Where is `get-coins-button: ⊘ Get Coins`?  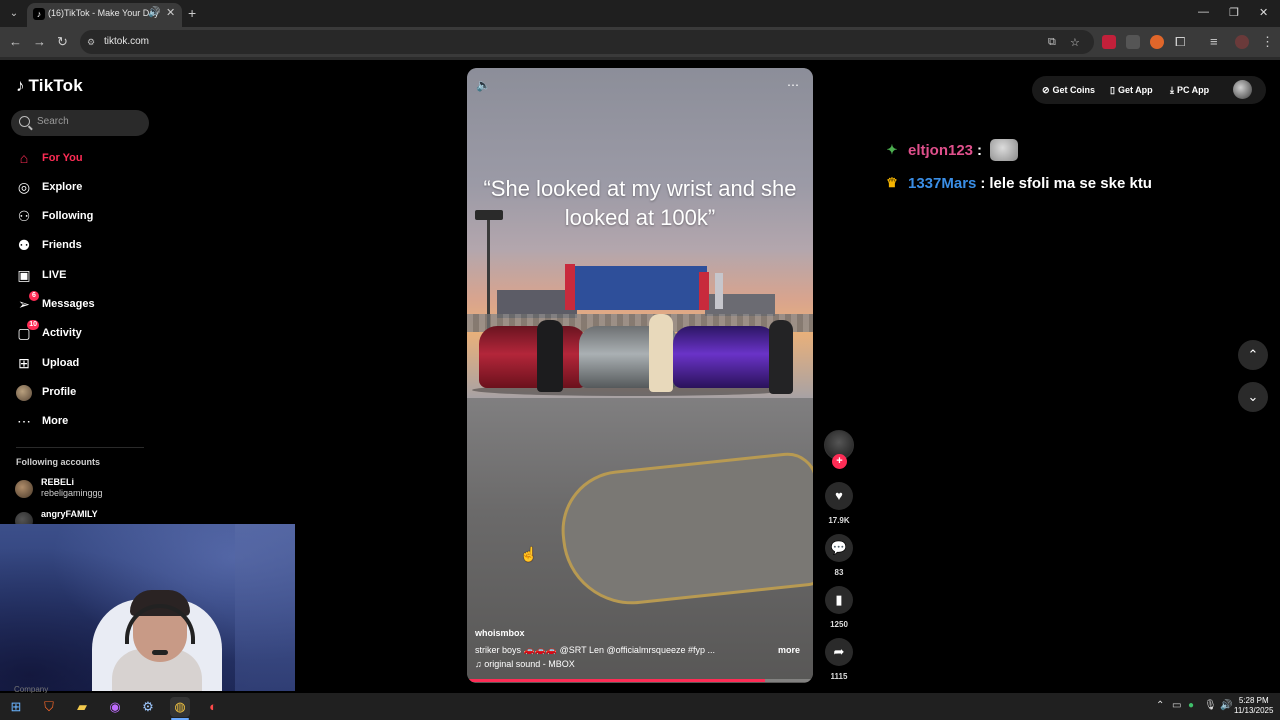 get-coins-button: ⊘ Get Coins is located at coordinates (1068, 90).